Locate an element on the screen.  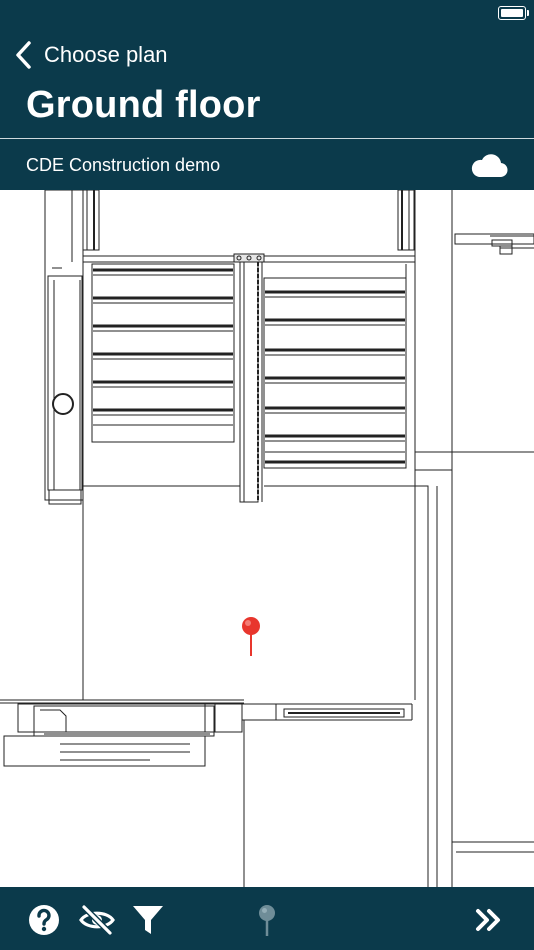
battery-icon is located at coordinates (513, 13).